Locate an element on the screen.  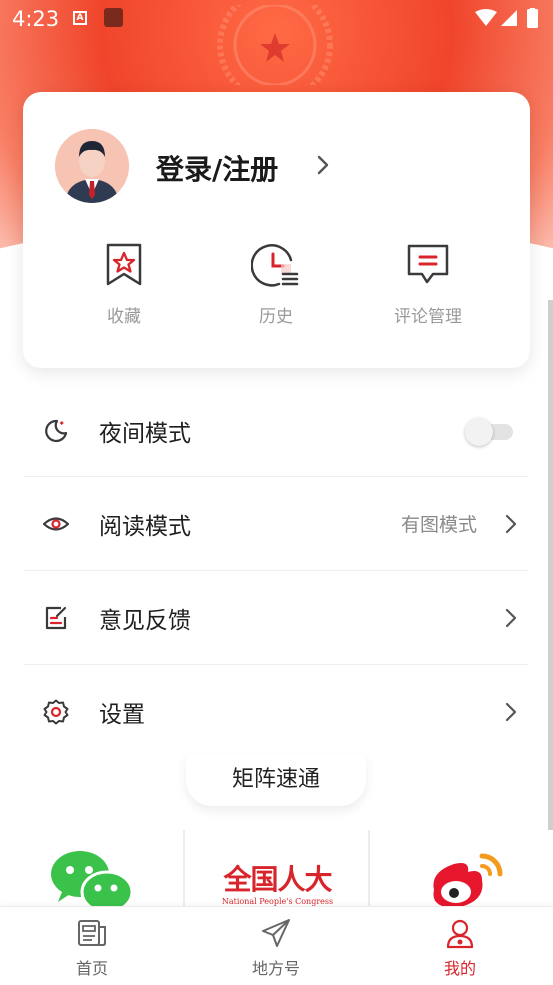
matrix-section-title: 矩阵速通 is located at coordinates (276, 780).